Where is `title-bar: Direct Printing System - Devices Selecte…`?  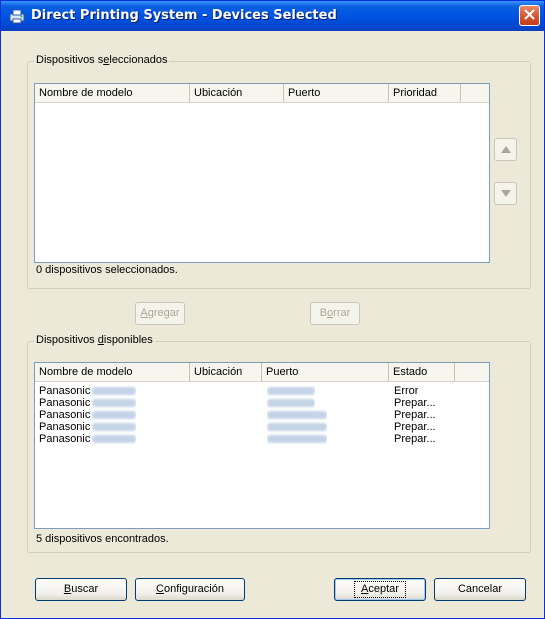 title-bar: Direct Printing System - Devices Selecte… is located at coordinates (272, 16).